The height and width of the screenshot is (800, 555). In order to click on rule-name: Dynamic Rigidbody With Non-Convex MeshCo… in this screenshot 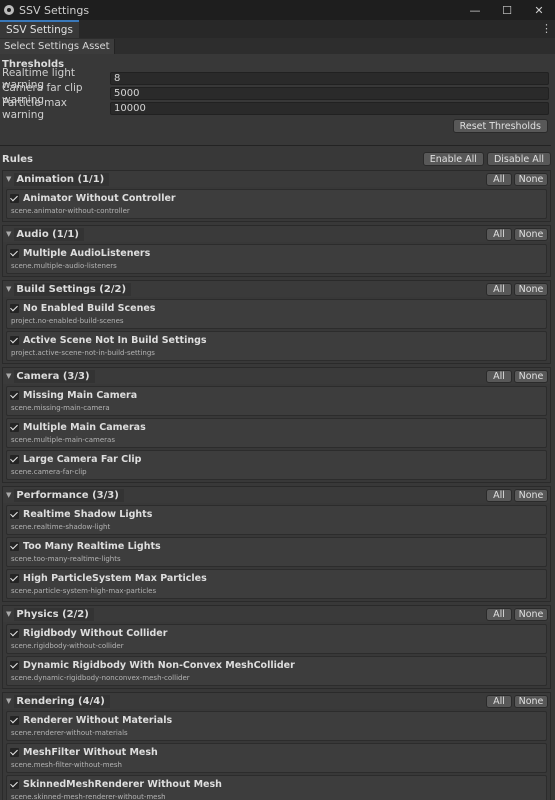, I will do `click(159, 665)`.